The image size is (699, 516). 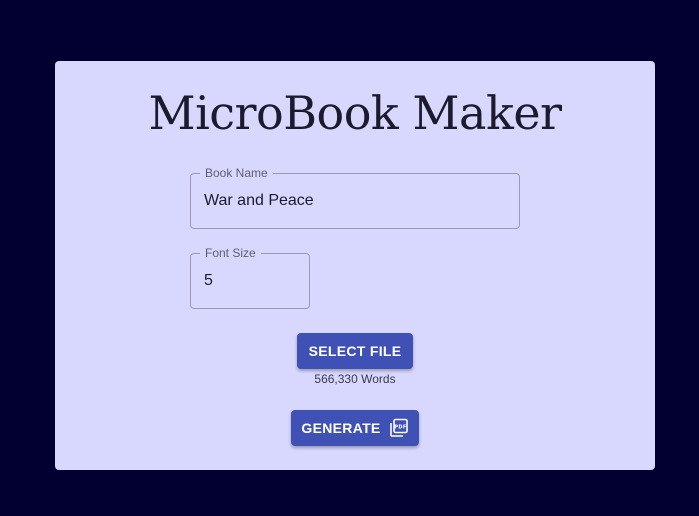 I want to click on select-file-label: SELECT FILE, so click(x=355, y=351).